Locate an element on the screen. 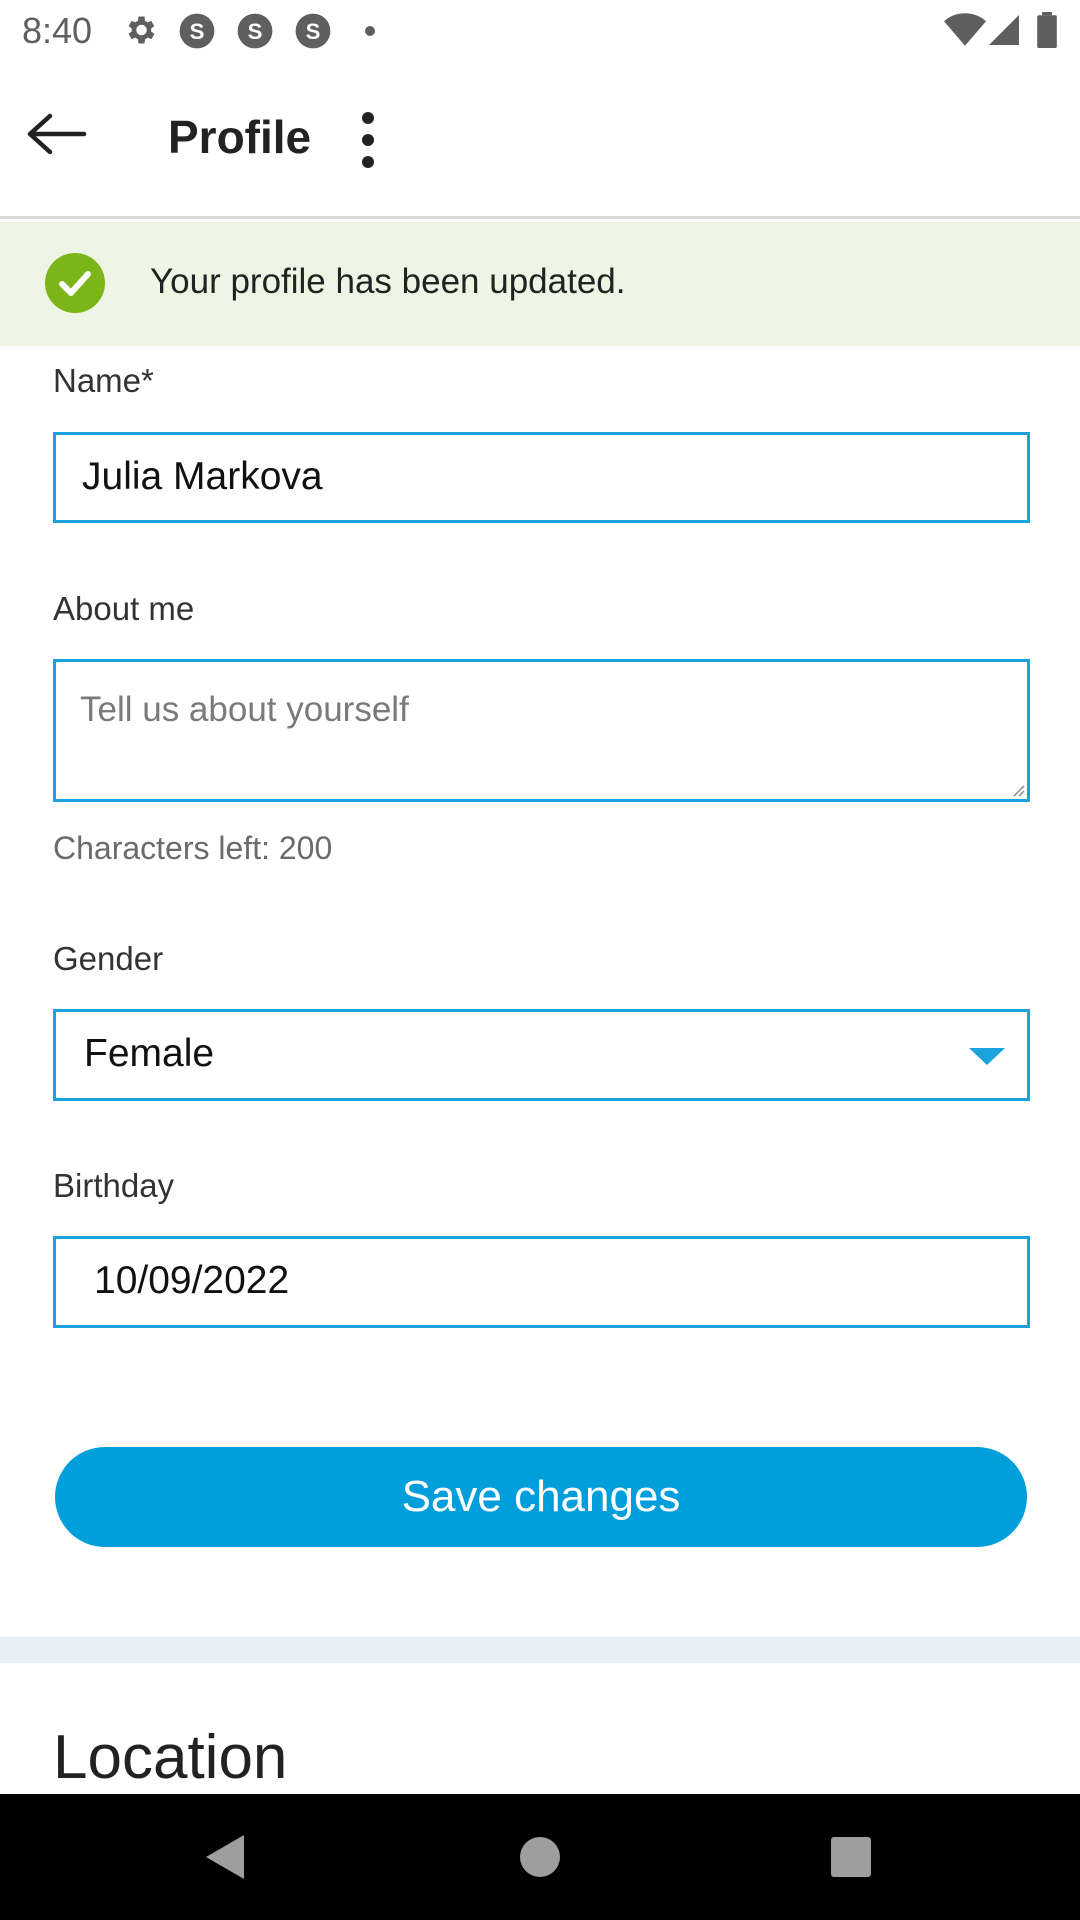 The image size is (1080, 1920). more-vert-icon is located at coordinates (368, 140).